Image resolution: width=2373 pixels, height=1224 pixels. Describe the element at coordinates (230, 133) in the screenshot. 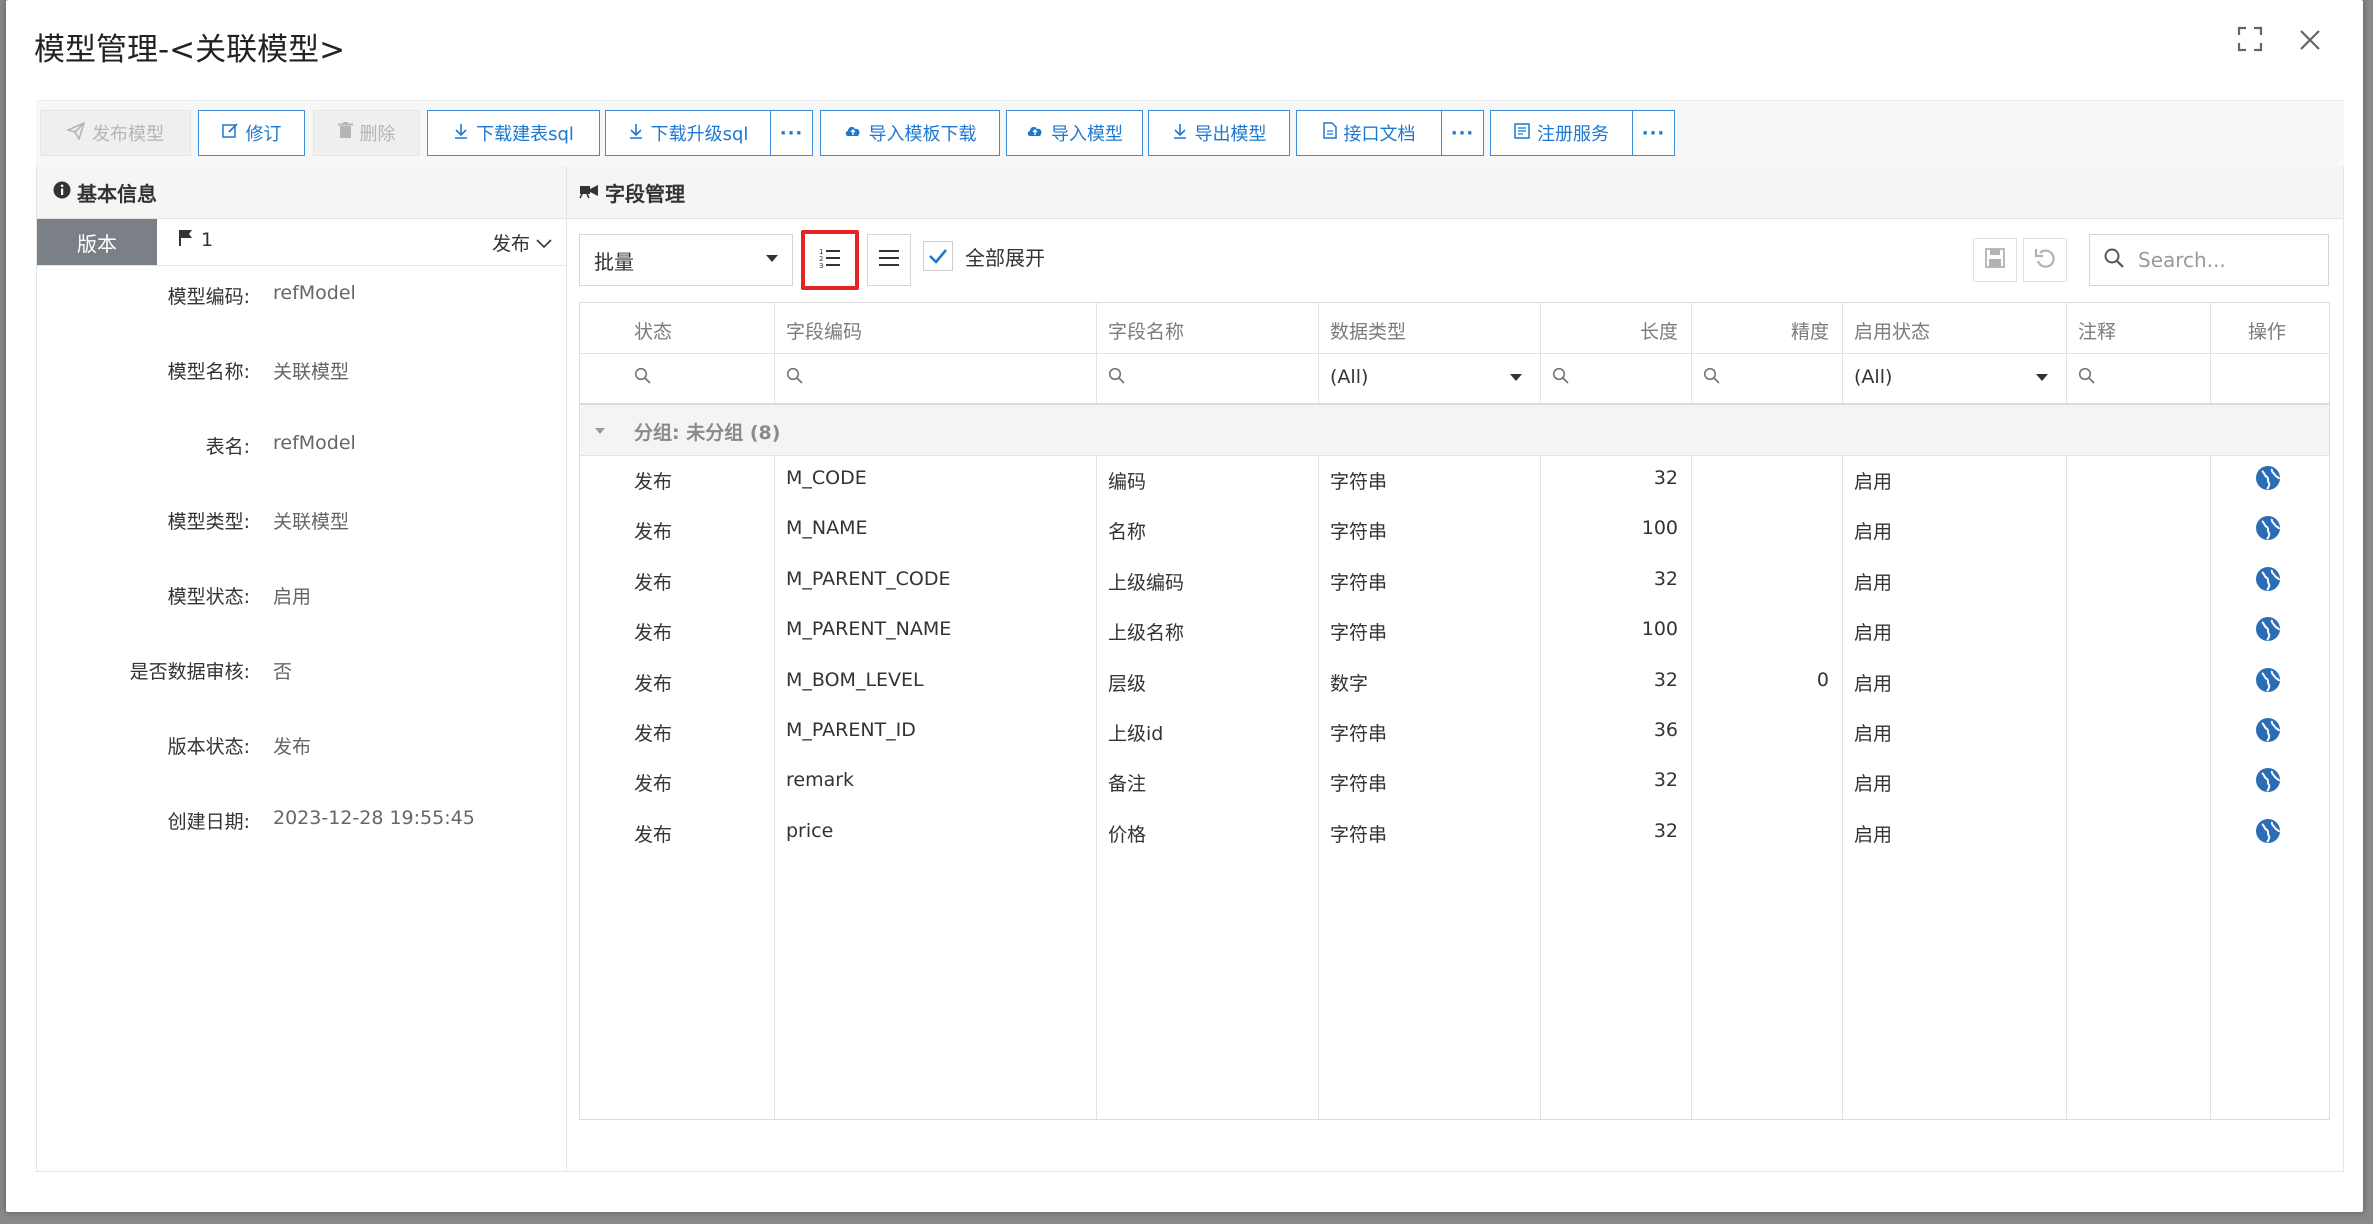

I see `edit-icon` at that location.